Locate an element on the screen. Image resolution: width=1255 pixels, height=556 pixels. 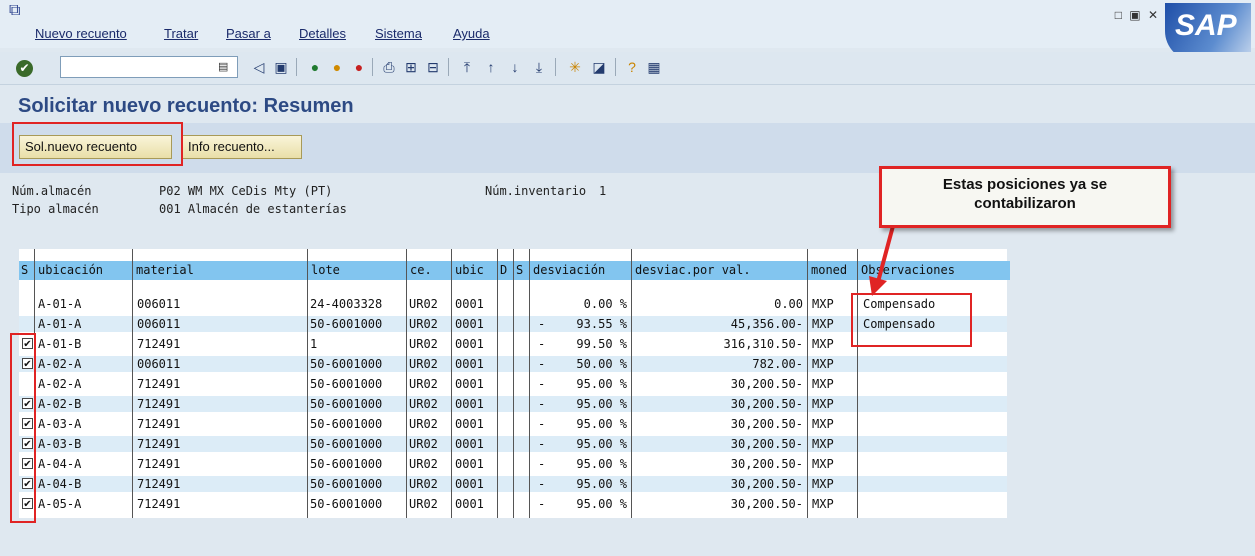
column-header-lote: lote is located at coordinates (357, 270).